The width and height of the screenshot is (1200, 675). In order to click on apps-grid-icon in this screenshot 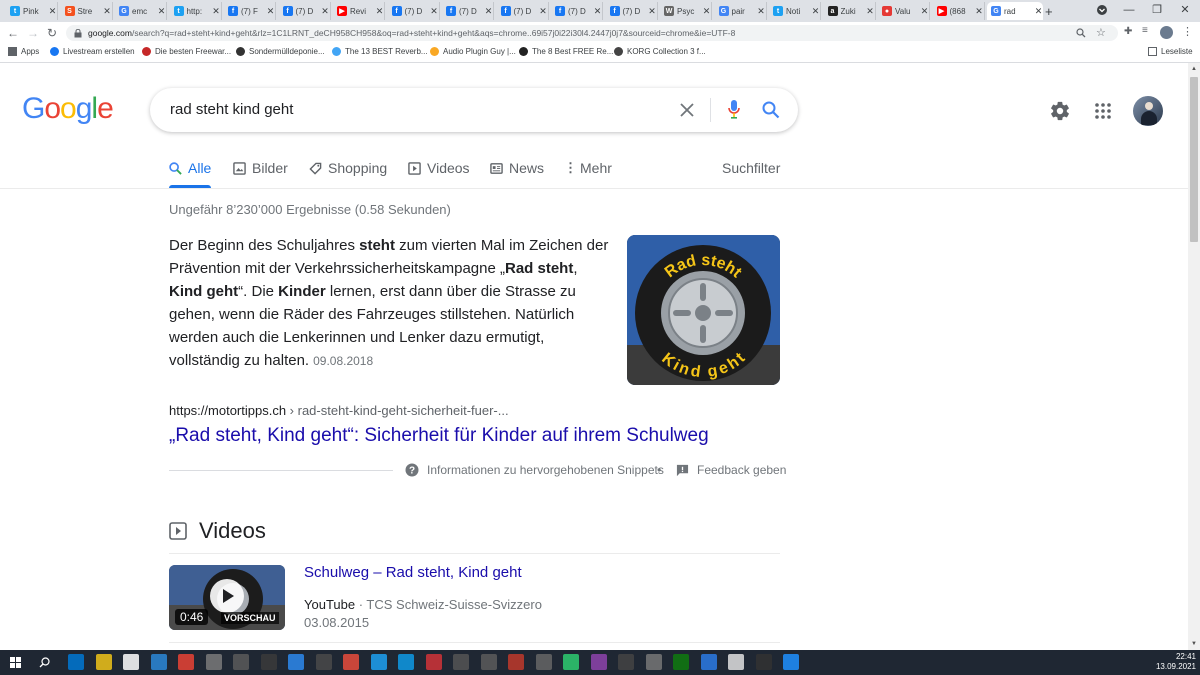, I will do `click(1103, 111)`.